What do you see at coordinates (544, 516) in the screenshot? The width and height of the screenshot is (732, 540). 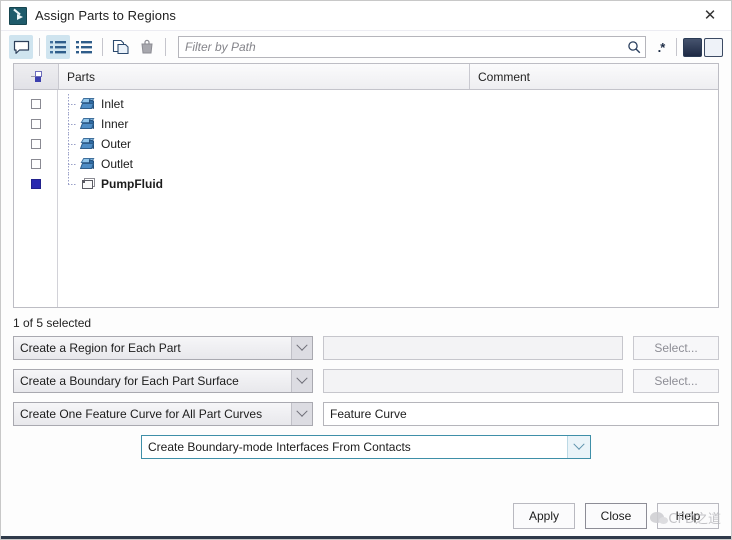 I see `apply-button: Apply` at bounding box center [544, 516].